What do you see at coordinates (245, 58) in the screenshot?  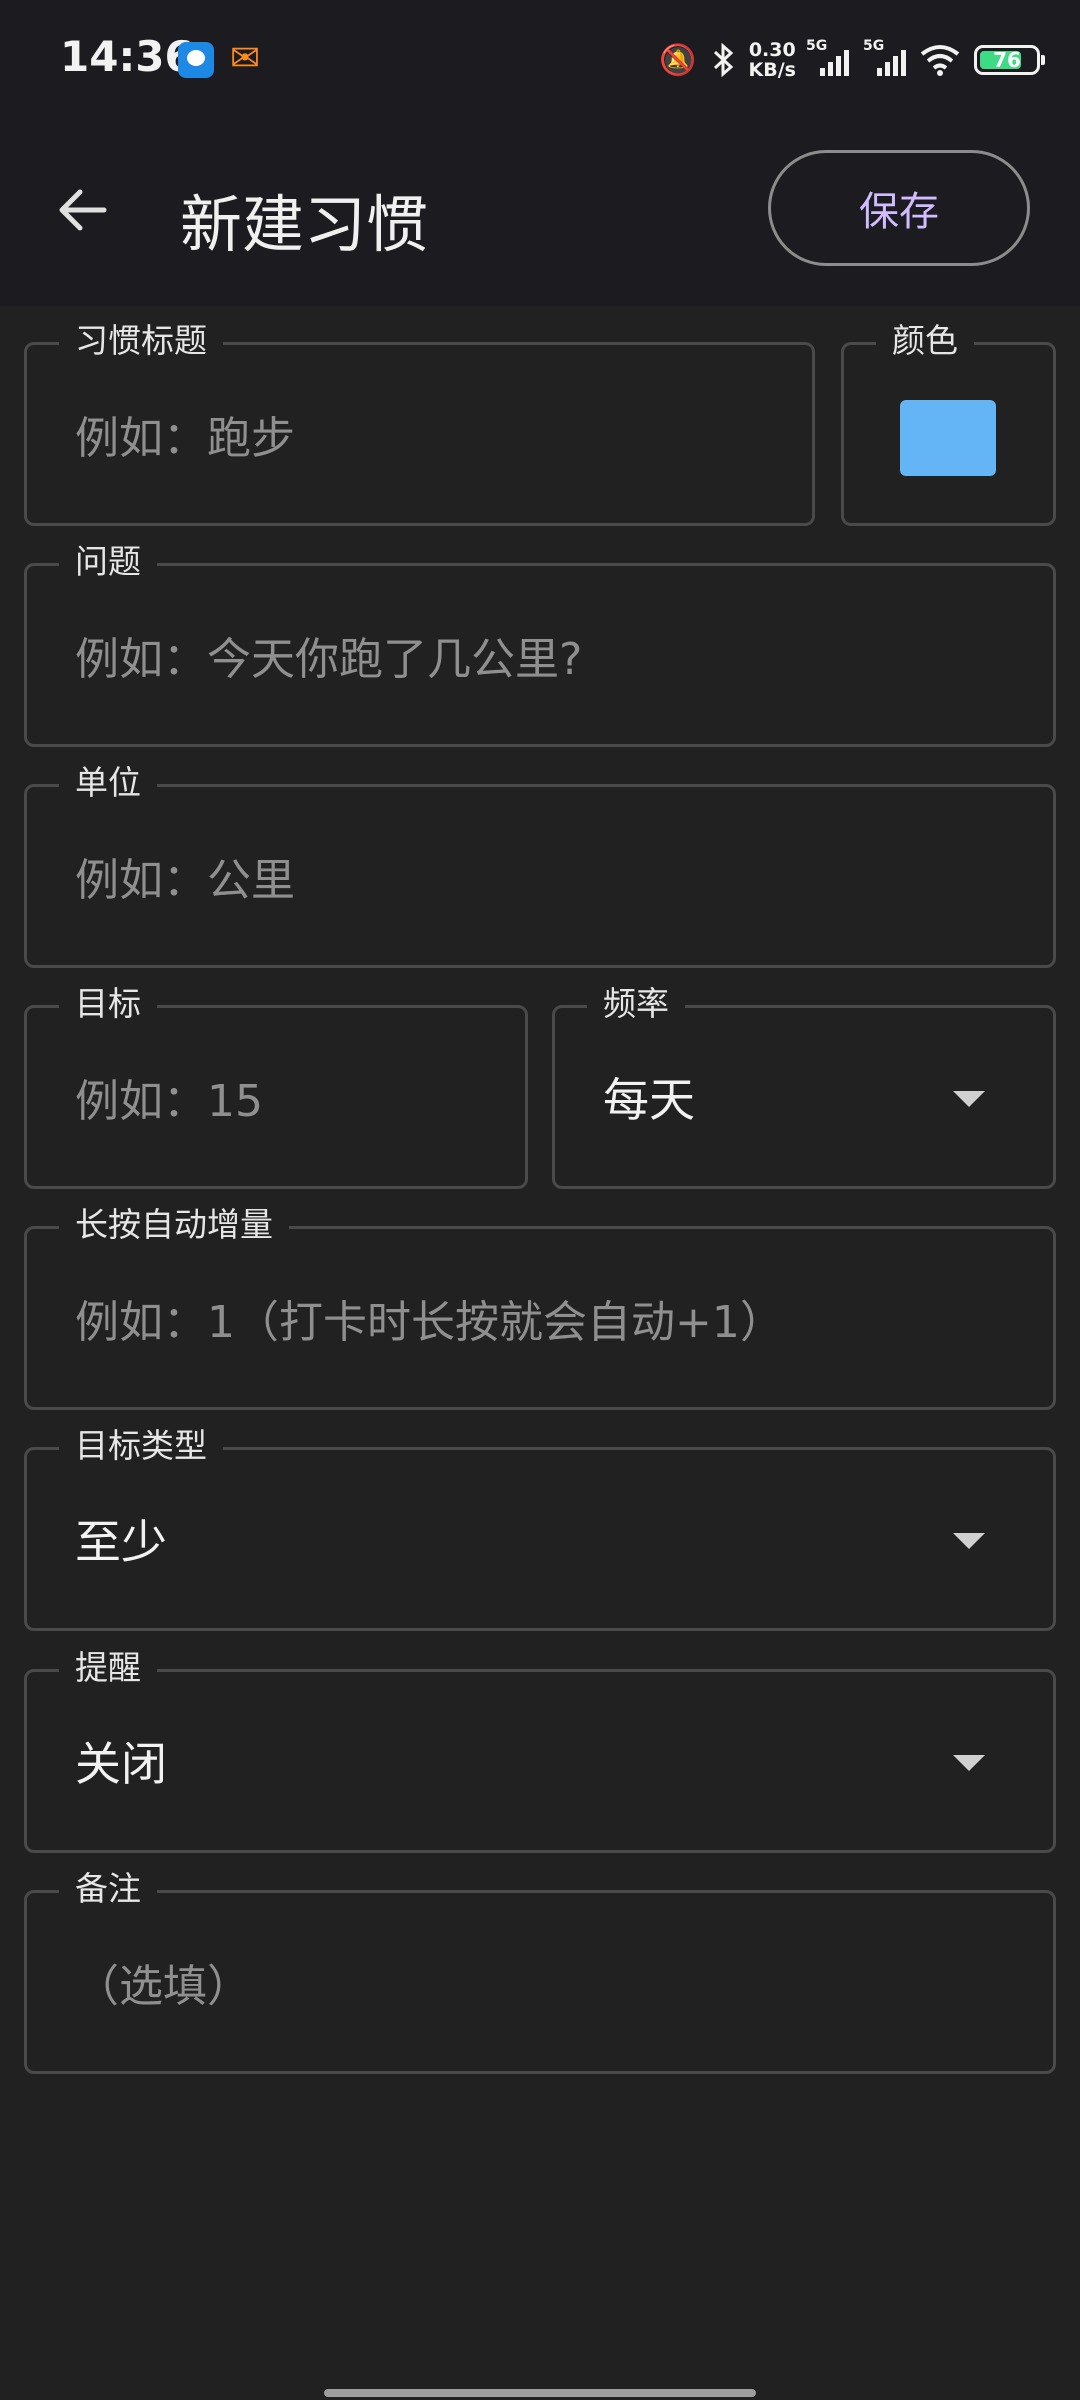 I see `app-notification-icon-2: ✉` at bounding box center [245, 58].